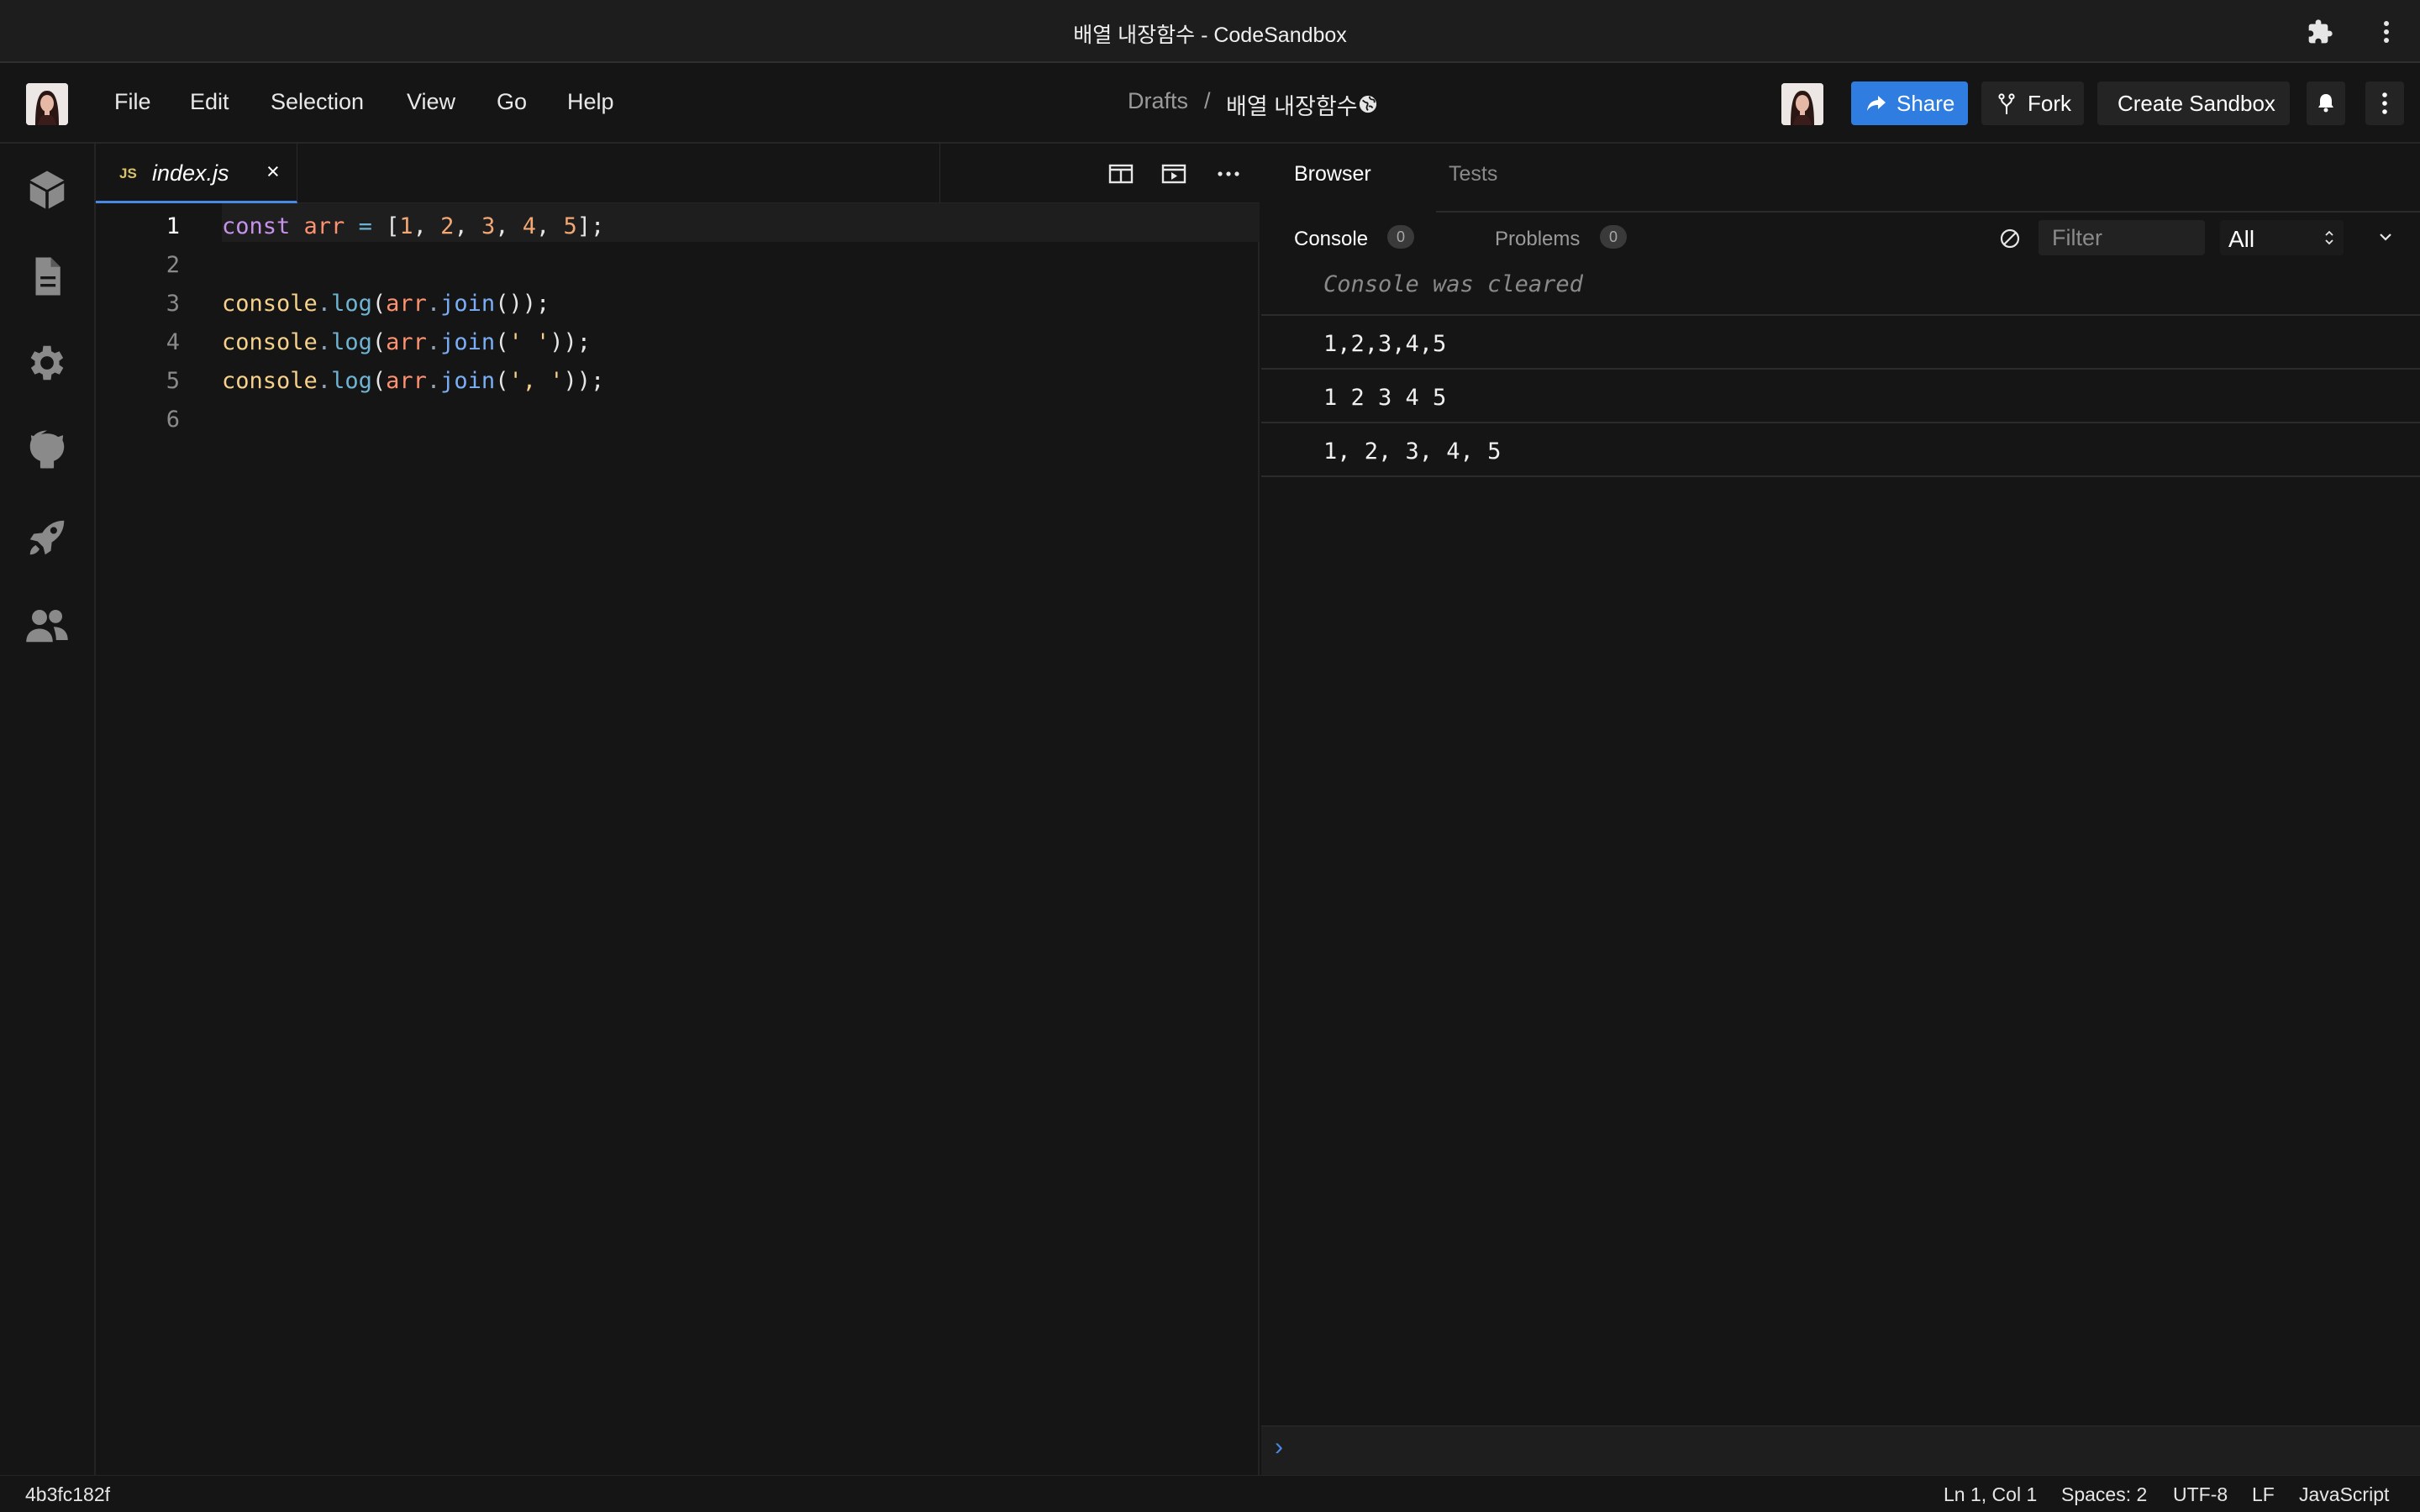 This screenshot has height=1512, width=2420. What do you see at coordinates (173, 381) in the screenshot?
I see `line-number: 5` at bounding box center [173, 381].